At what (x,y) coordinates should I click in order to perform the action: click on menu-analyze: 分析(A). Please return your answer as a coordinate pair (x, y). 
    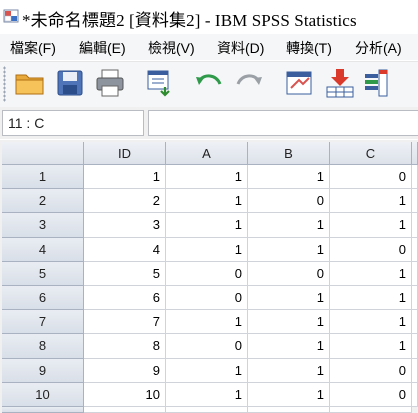
    Looking at the image, I should click on (378, 48).